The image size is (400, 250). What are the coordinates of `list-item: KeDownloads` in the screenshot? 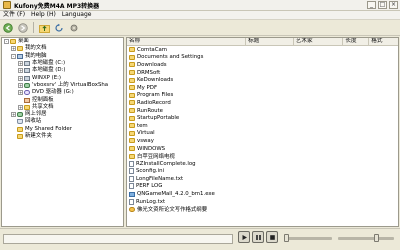 It's located at (262, 80).